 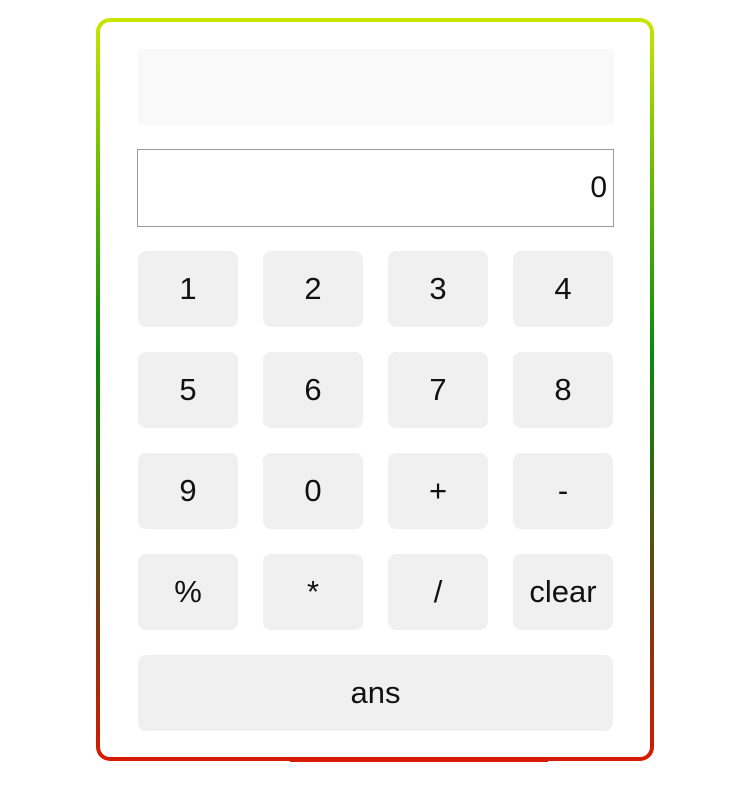 I want to click on key-2-button: 2, so click(x=313, y=289).